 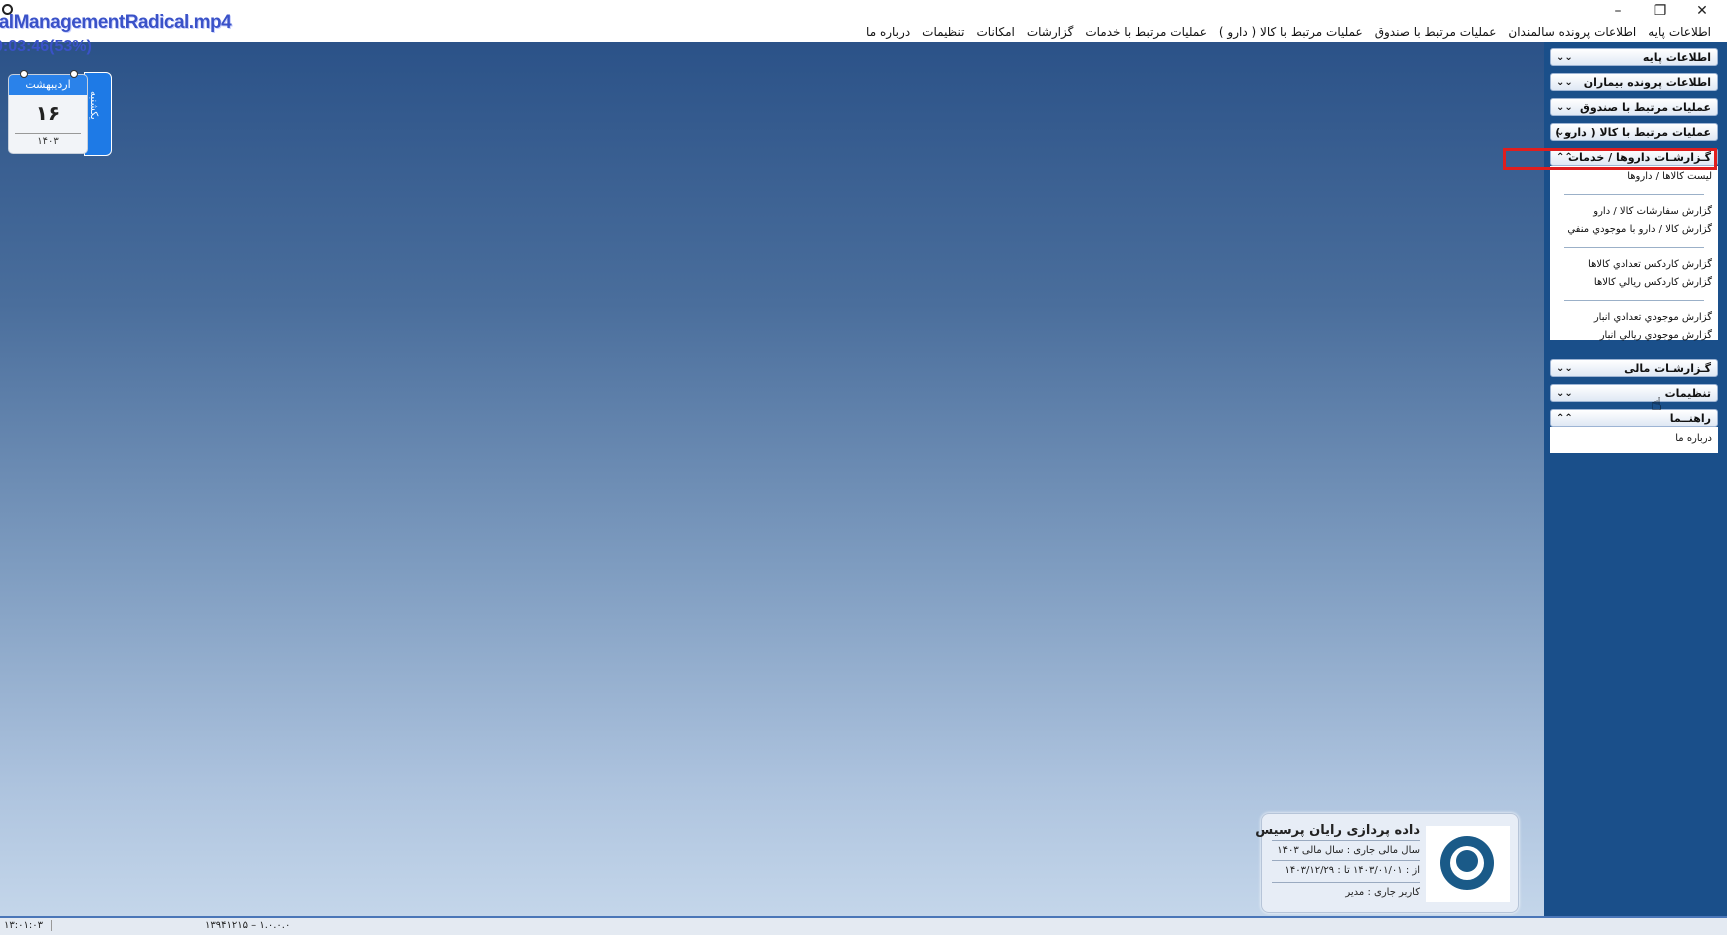 What do you see at coordinates (1618, 11) in the screenshot?
I see `minimize-button: –` at bounding box center [1618, 11].